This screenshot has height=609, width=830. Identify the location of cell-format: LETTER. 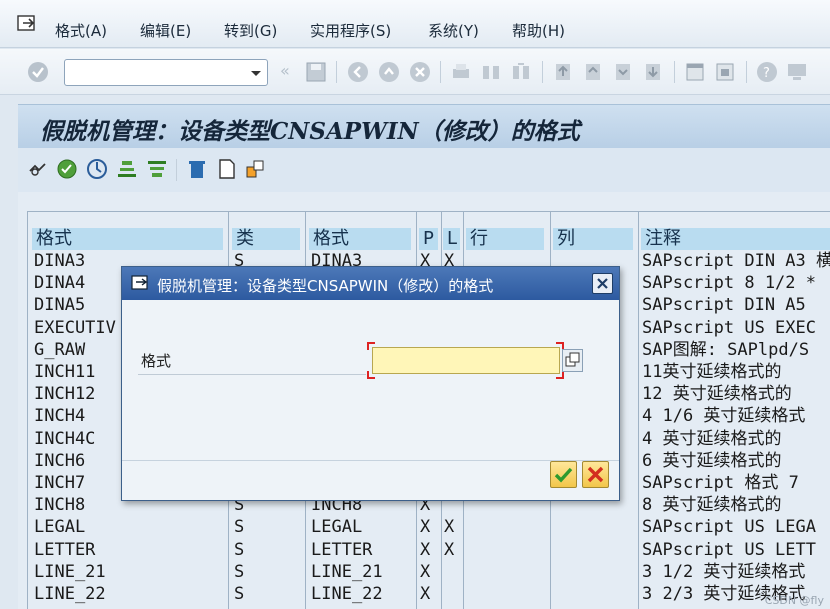
(65, 549).